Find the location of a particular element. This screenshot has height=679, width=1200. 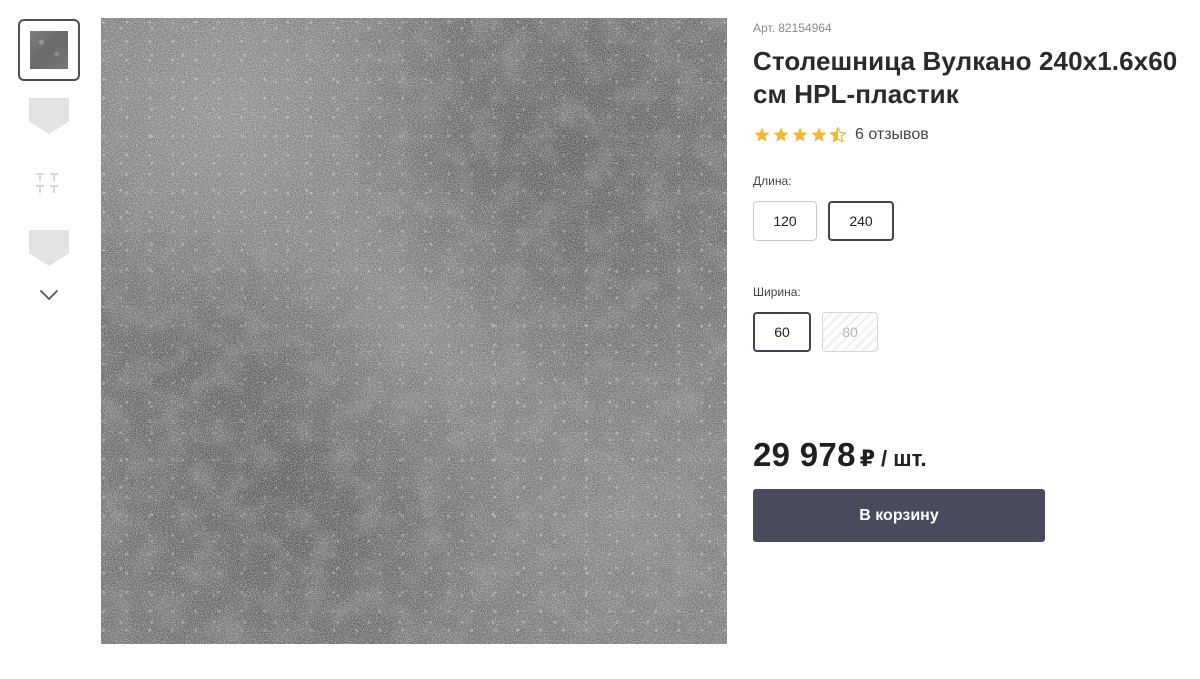

currency-symbol: ₽ is located at coordinates (867, 458).